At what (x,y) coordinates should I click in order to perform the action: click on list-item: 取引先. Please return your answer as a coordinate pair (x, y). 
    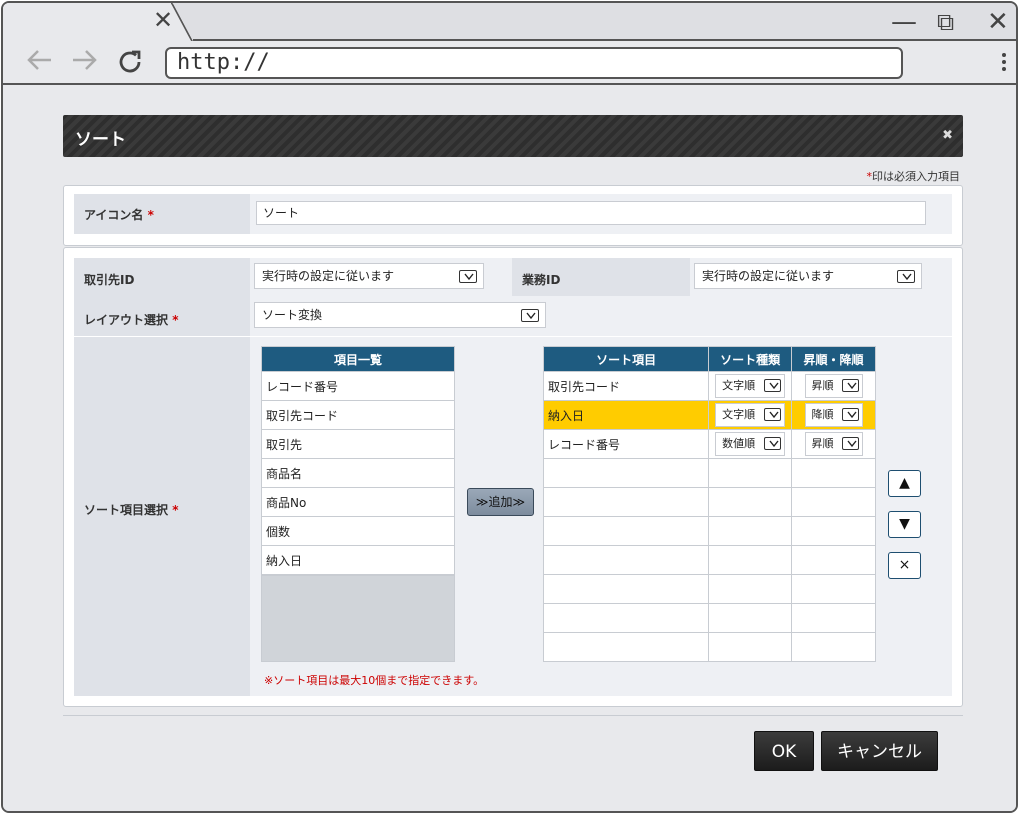
    Looking at the image, I should click on (358, 444).